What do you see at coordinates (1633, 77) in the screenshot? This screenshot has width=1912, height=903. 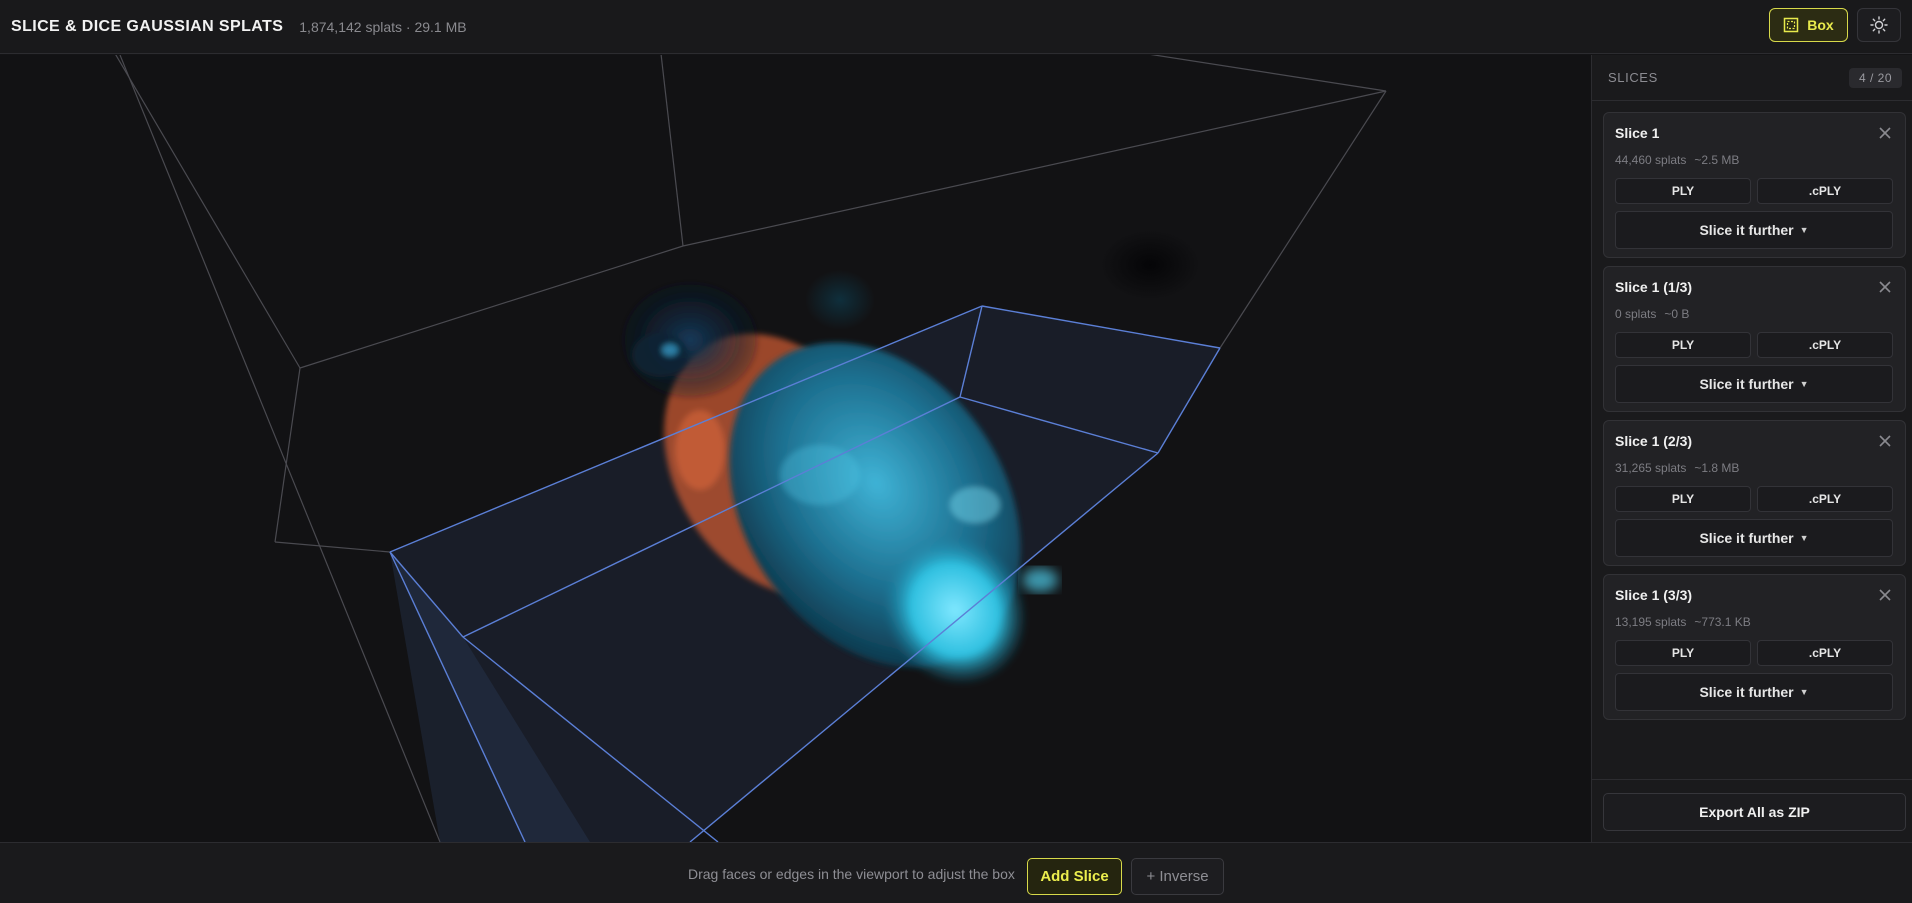 I see `sidebar-title: SLICES` at bounding box center [1633, 77].